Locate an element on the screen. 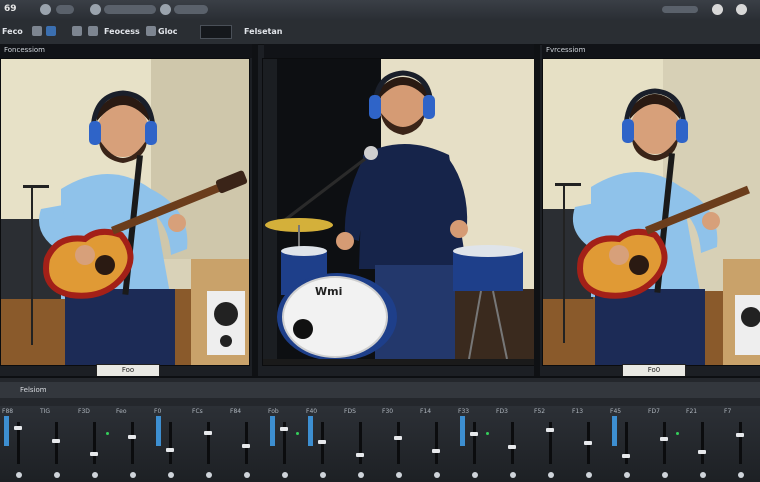 Image resolution: width=760 pixels, height=482 pixels. loop-icon is located at coordinates (77, 31).